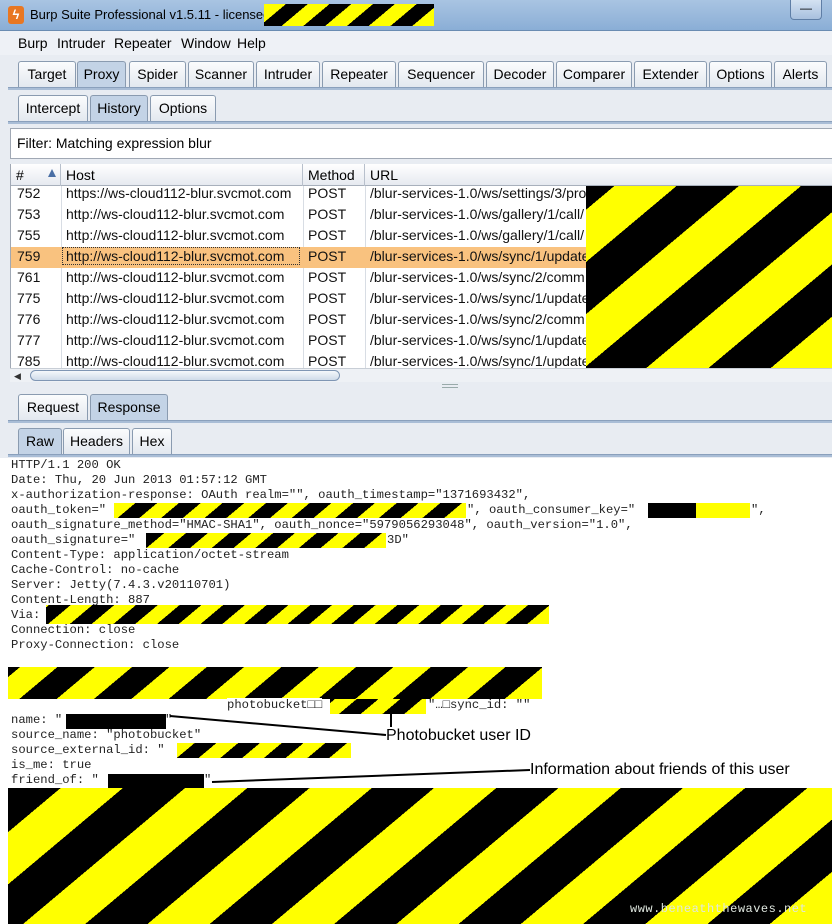 The width and height of the screenshot is (832, 924). What do you see at coordinates (660, 769) in the screenshot?
I see `annotation-friends: Information about friends of this user` at bounding box center [660, 769].